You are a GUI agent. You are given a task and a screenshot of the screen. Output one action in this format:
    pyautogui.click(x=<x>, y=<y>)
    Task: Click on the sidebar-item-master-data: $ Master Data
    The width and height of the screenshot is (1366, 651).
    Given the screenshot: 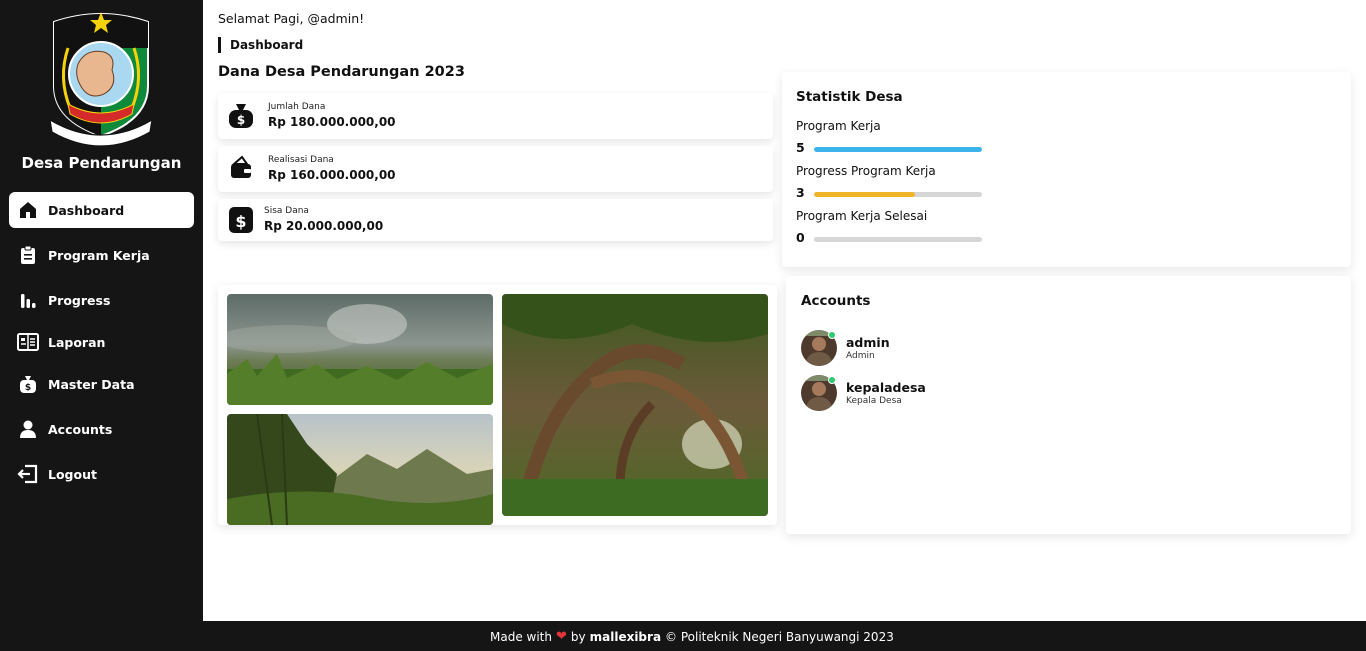 What is the action you would take?
    pyautogui.click(x=101, y=384)
    